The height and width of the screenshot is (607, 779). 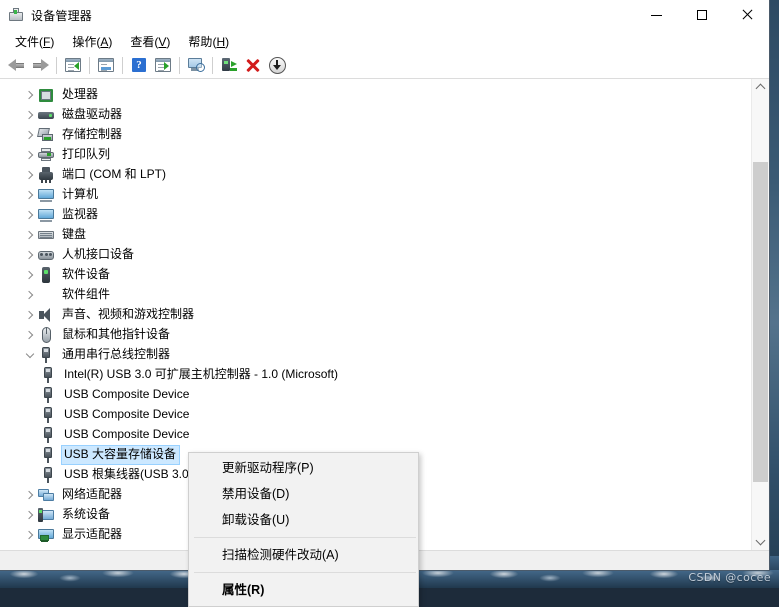 I want to click on toolbar-help-button: ?, so click(x=139, y=65).